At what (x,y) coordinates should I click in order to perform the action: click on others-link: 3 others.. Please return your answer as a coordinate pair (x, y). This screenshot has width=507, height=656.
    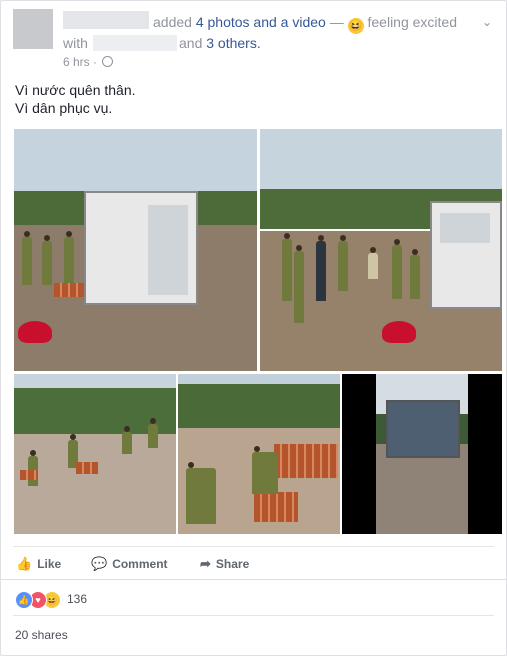
    Looking at the image, I should click on (233, 43).